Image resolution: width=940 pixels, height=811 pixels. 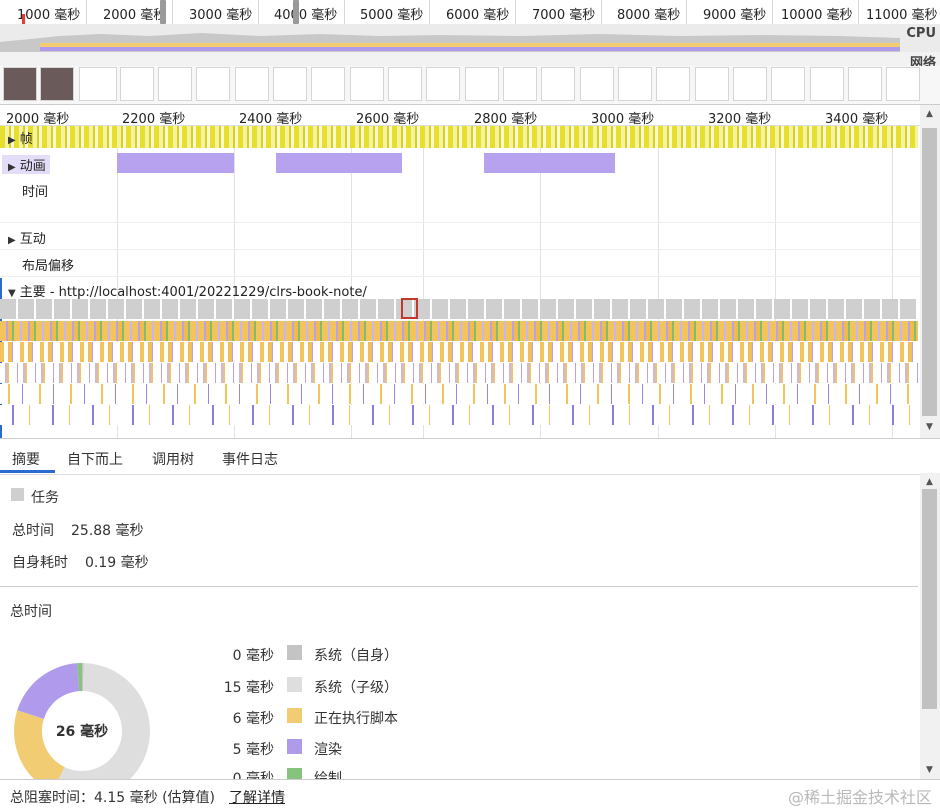 What do you see at coordinates (294, 715) in the screenshot?
I see `legend-swatch-scripting` at bounding box center [294, 715].